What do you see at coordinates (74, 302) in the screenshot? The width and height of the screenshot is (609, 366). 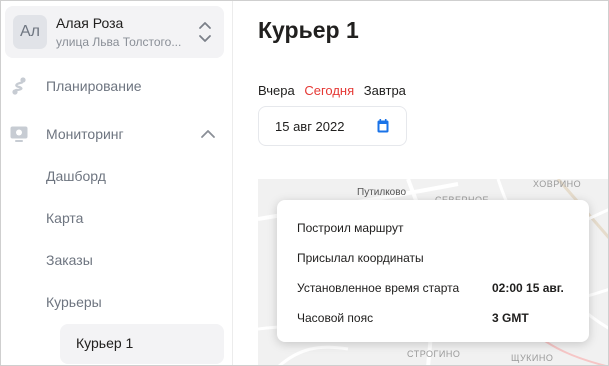 I see `sidebar-item-couriers: Курьеры` at bounding box center [74, 302].